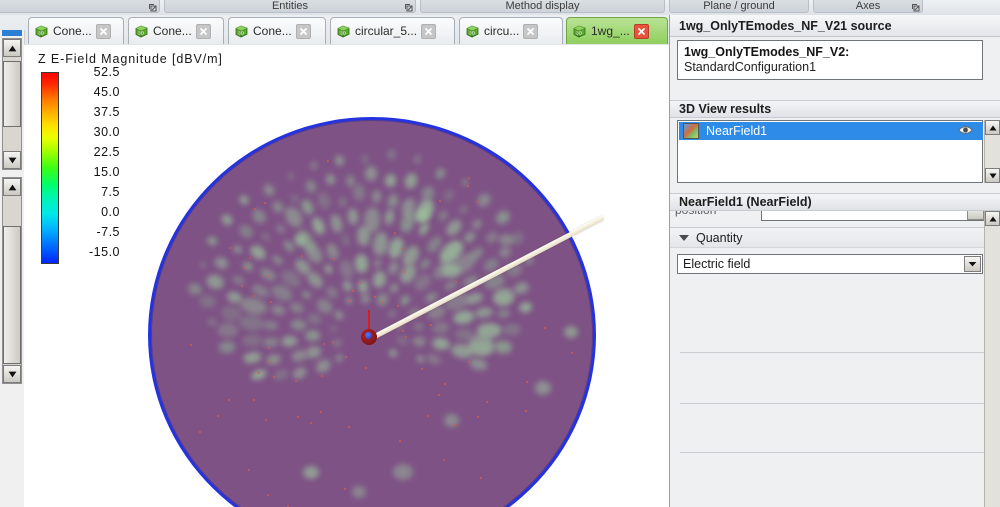  What do you see at coordinates (835, 238) in the screenshot?
I see `quantity-group-header: Quantity` at bounding box center [835, 238].